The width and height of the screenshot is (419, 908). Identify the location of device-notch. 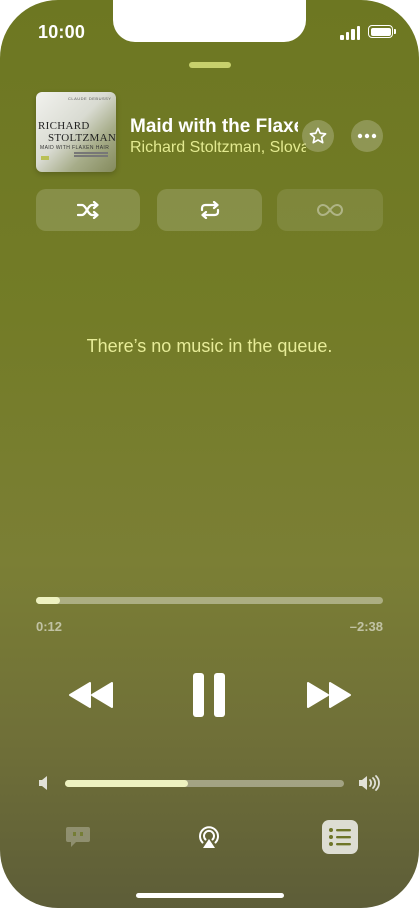
(209, 21).